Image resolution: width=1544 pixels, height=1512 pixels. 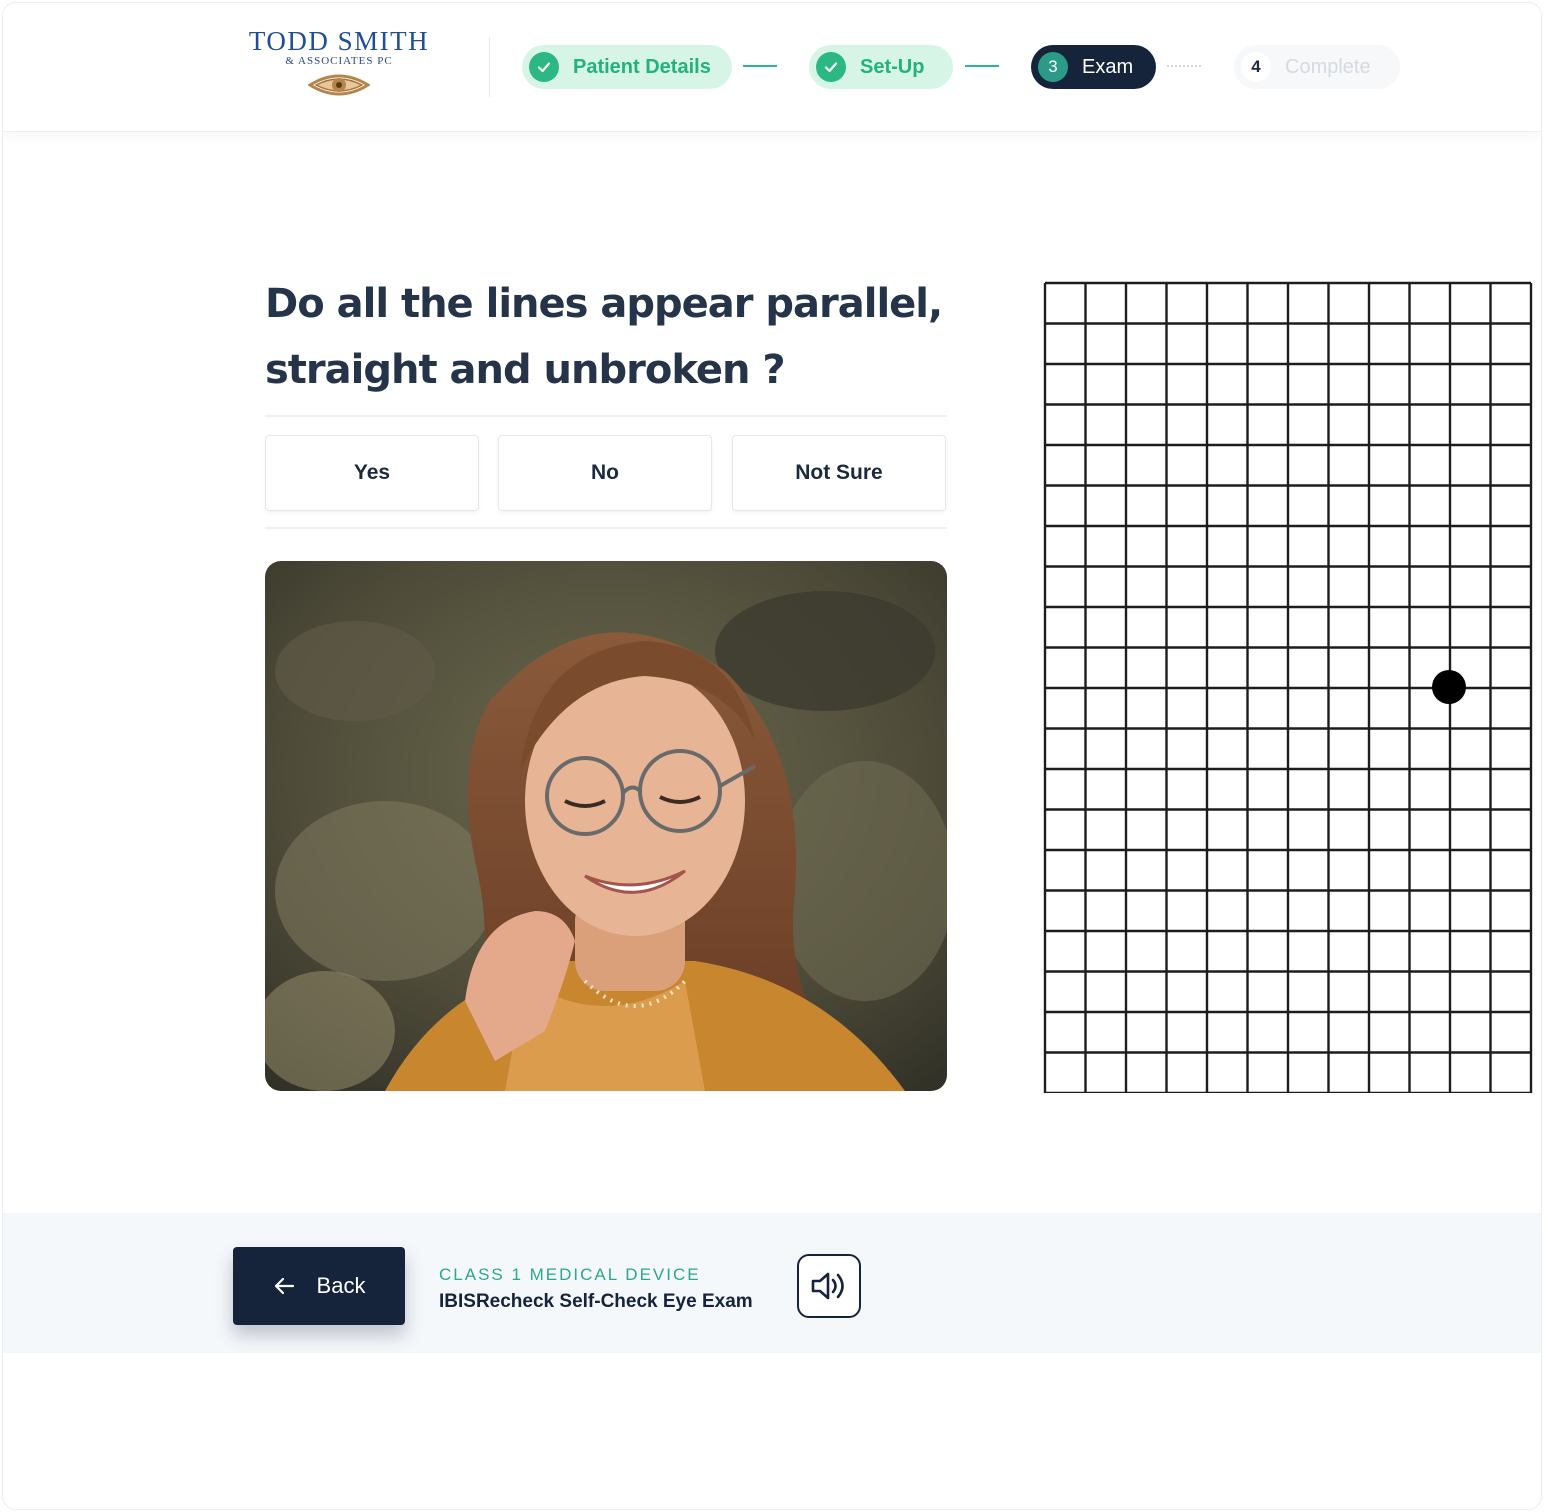 I want to click on device-class-label: CLASS 1 MEDICAL DEVICE, so click(x=570, y=1274).